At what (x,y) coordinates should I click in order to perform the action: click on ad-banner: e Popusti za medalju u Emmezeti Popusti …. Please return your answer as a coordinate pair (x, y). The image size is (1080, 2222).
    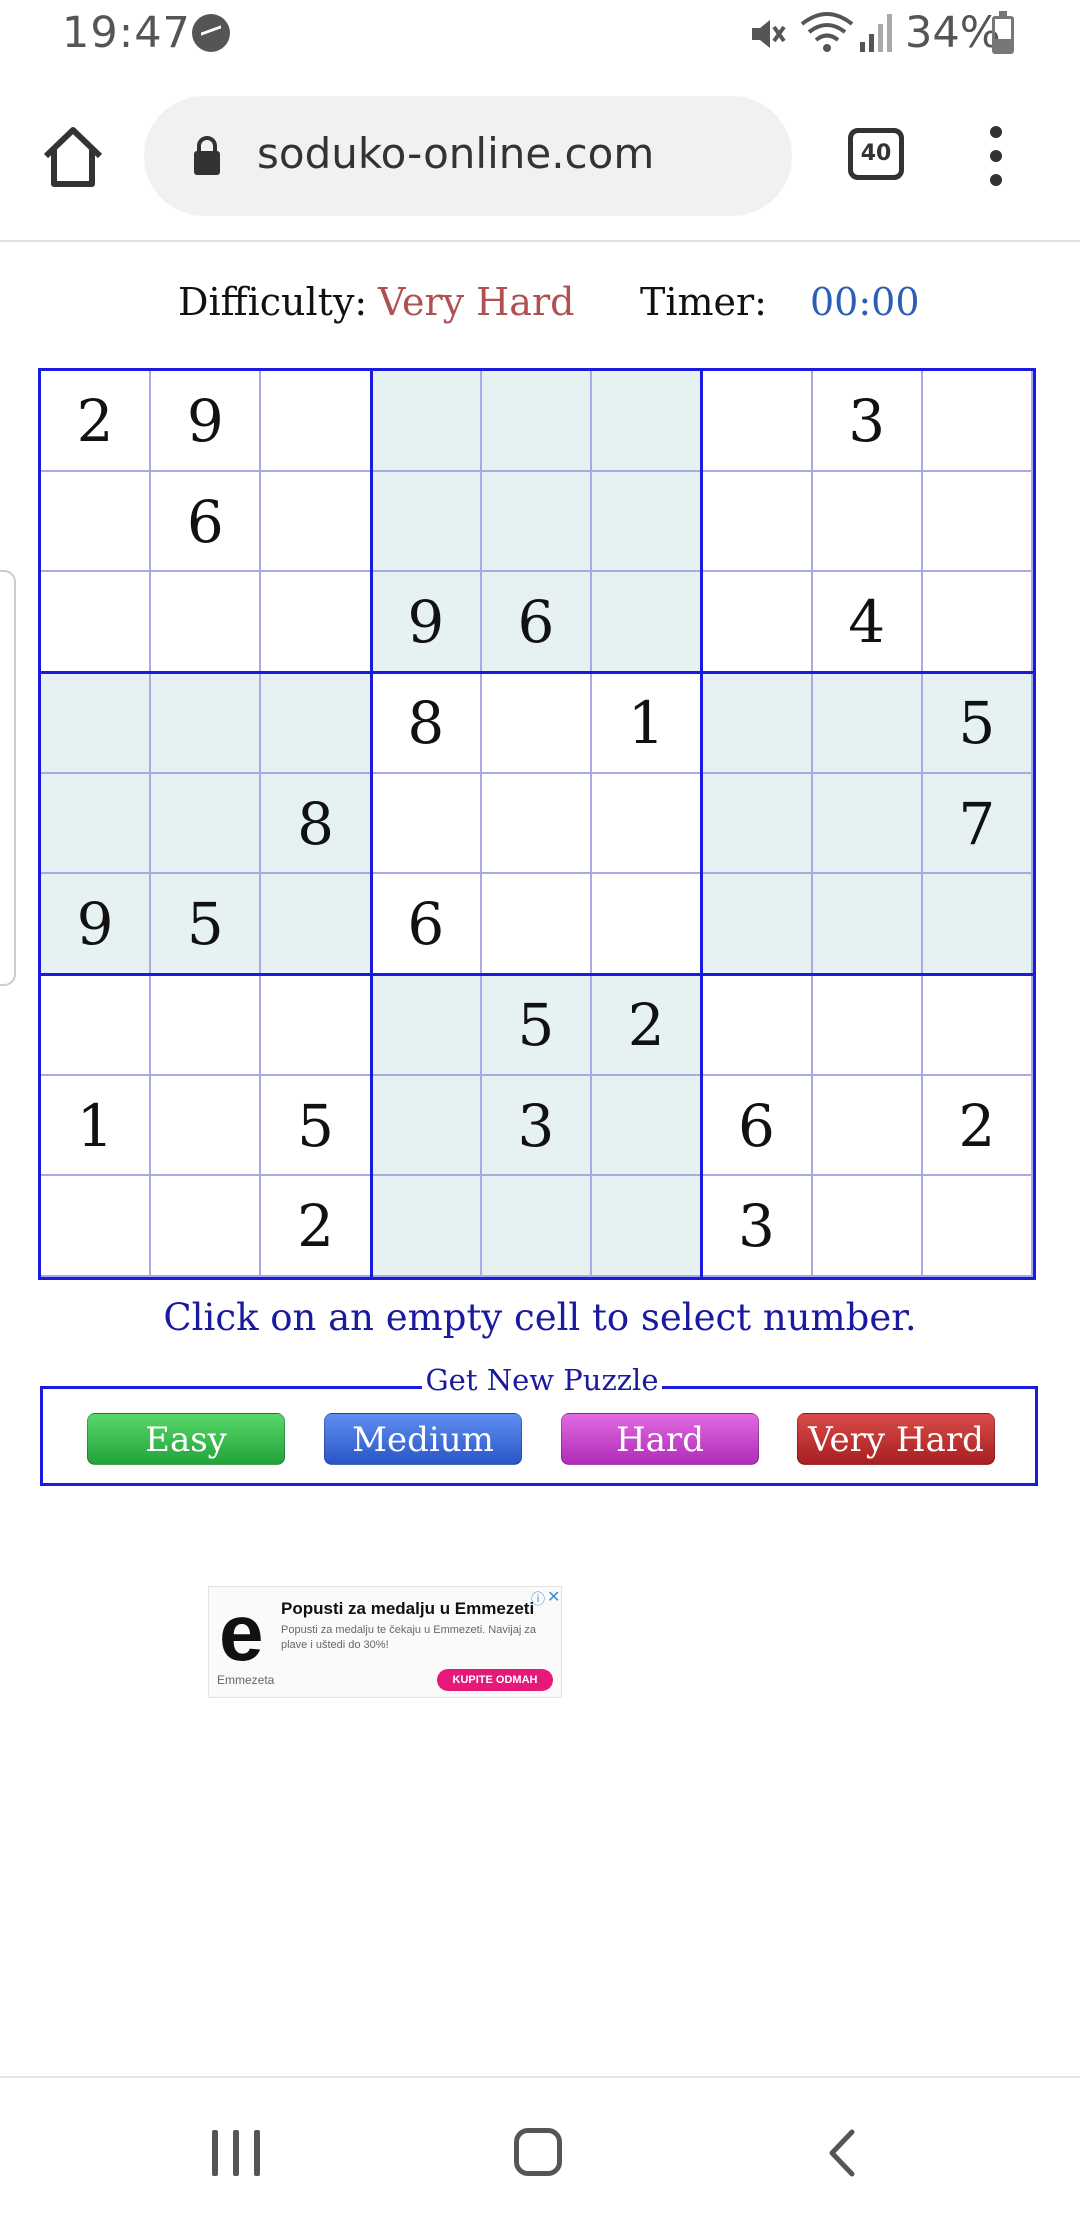
    Looking at the image, I should click on (385, 1642).